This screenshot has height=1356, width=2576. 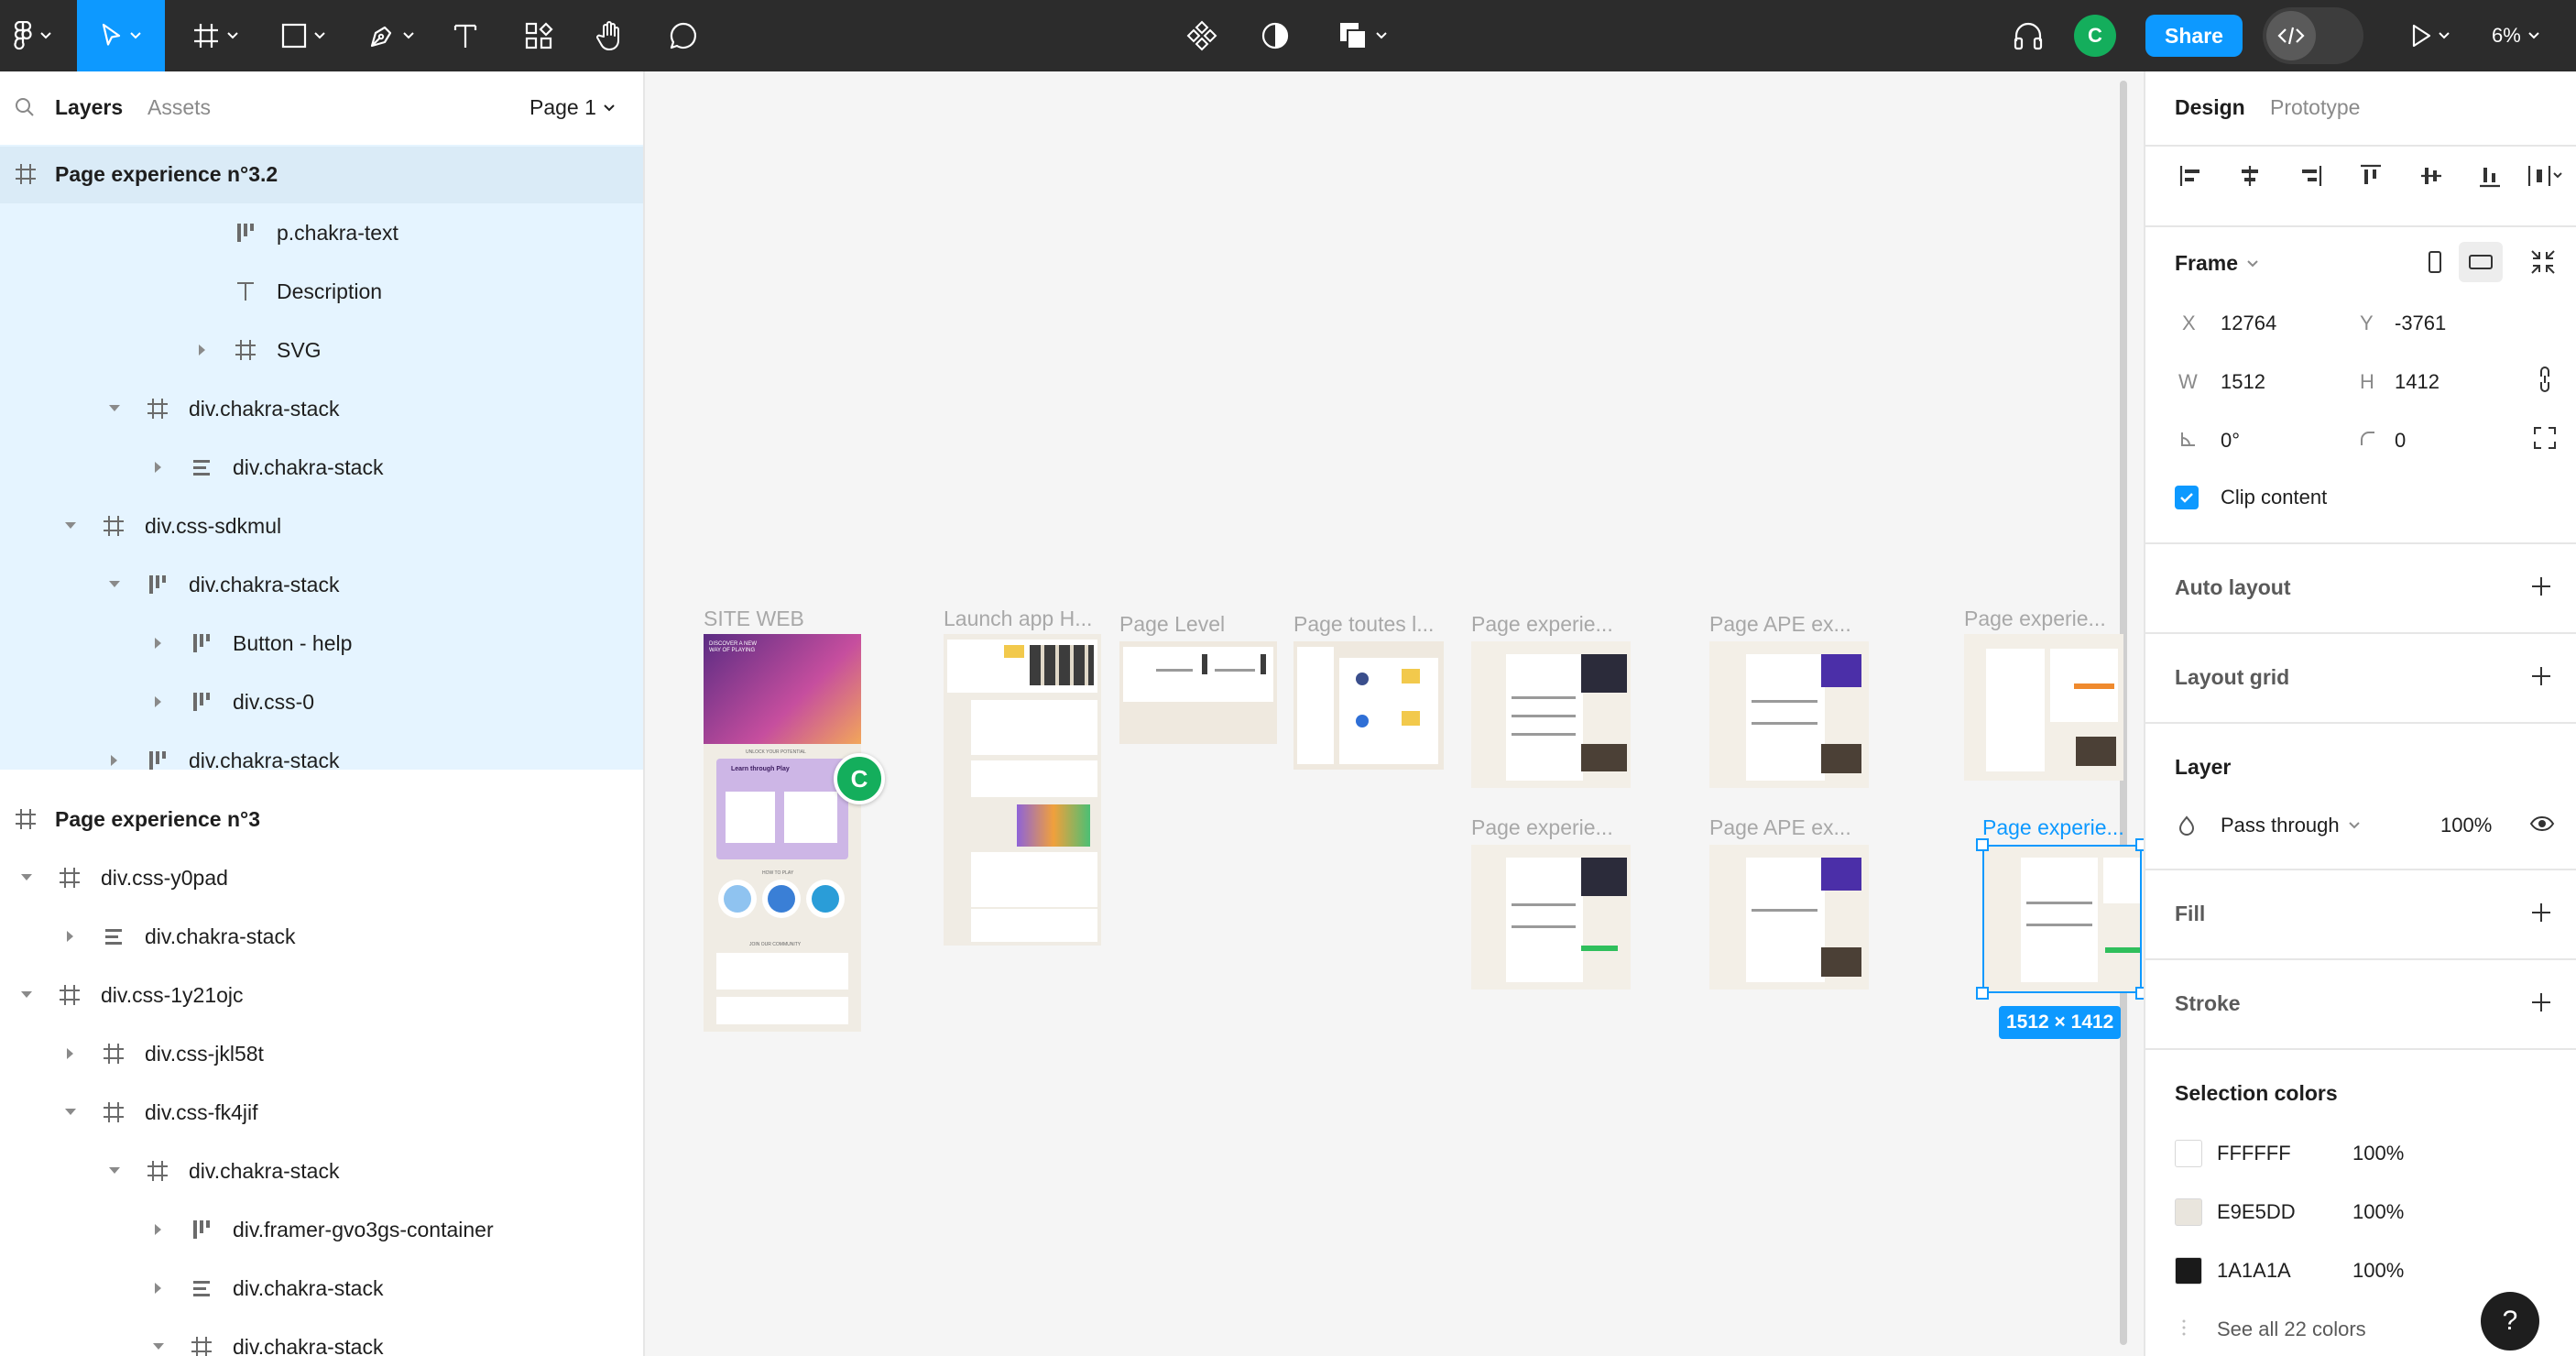 I want to click on layer-row: div.css-sdkmul, so click(x=322, y=526).